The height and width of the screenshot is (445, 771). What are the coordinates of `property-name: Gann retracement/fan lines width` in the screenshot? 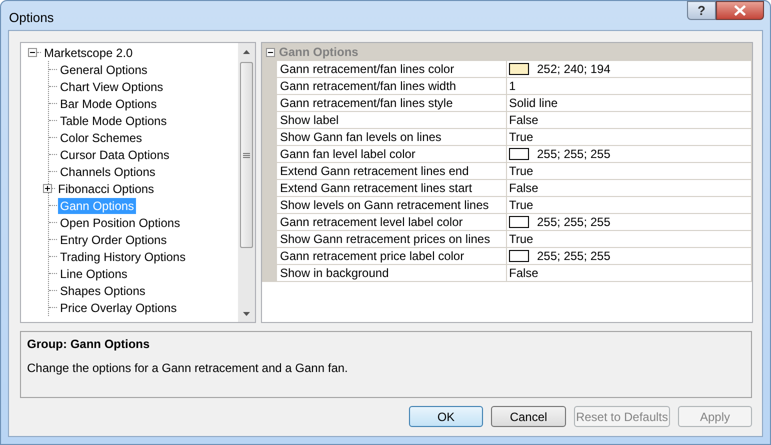 It's located at (392, 86).